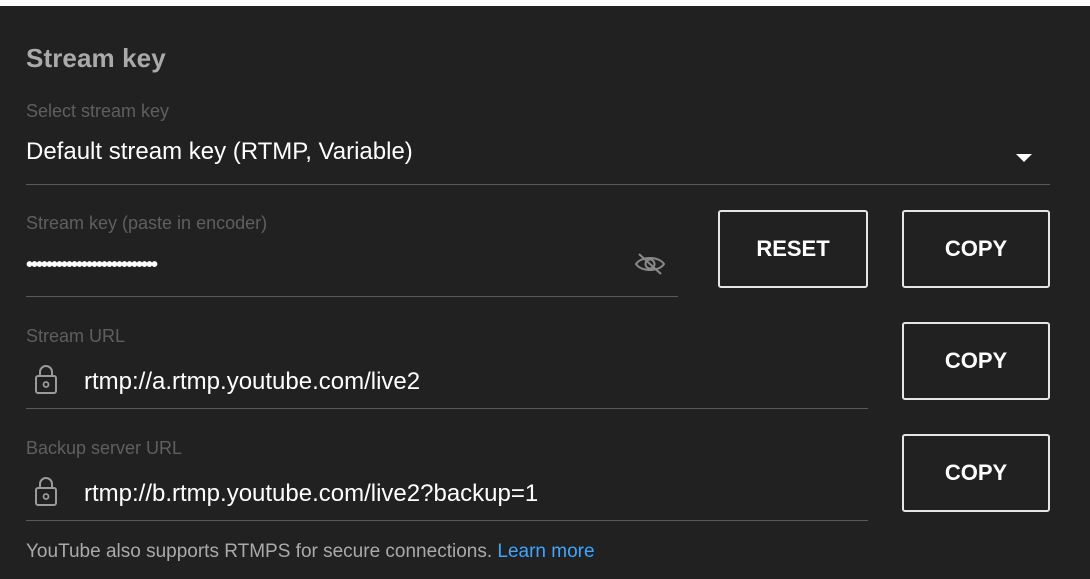 Image resolution: width=1090 pixels, height=579 pixels. Describe the element at coordinates (352, 296) in the screenshot. I see `stream-key-underline` at that location.